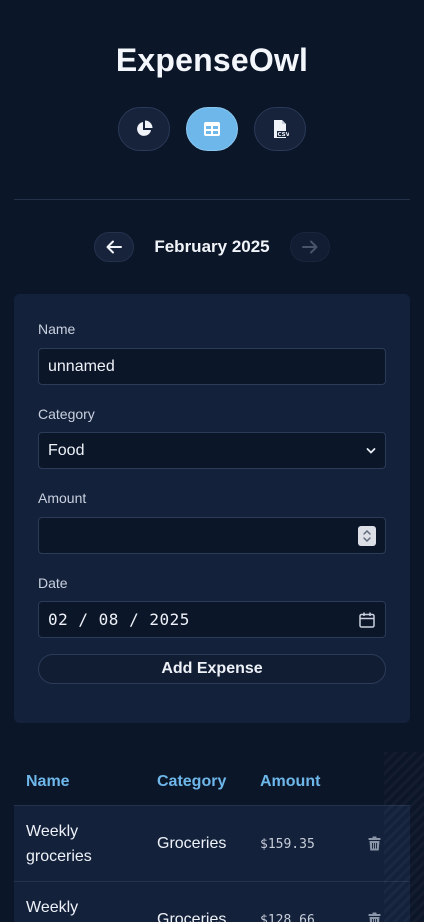  I want to click on table-view-button, so click(212, 129).